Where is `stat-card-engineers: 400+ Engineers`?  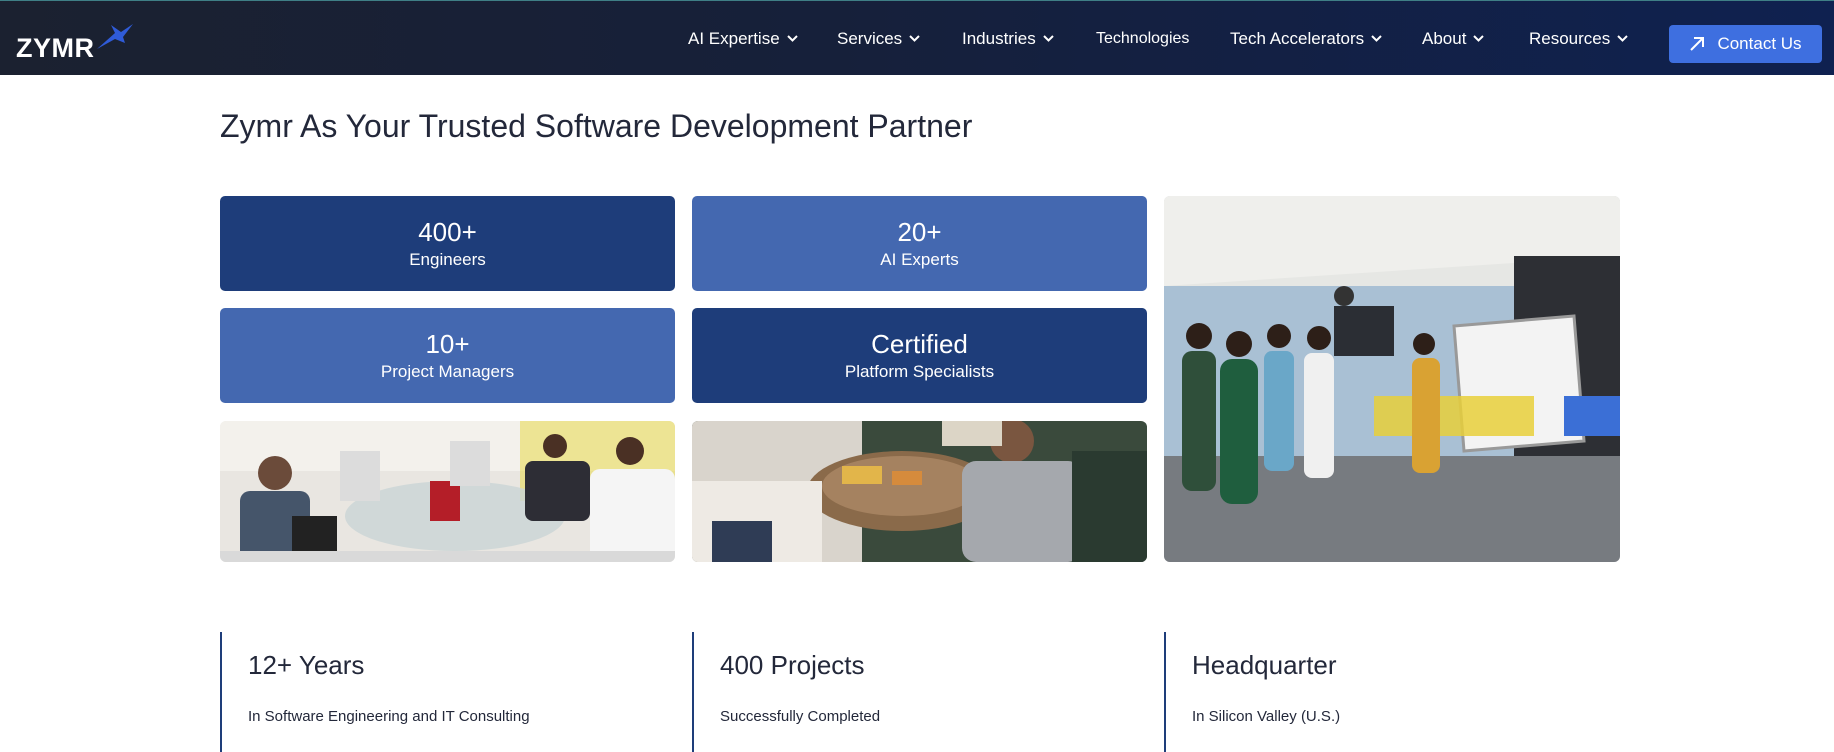 stat-card-engineers: 400+ Engineers is located at coordinates (447, 243).